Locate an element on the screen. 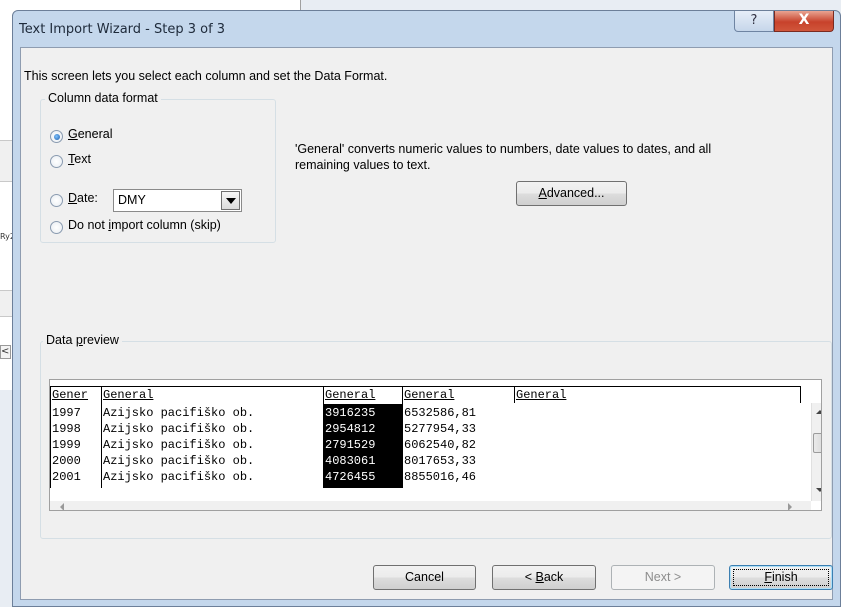 This screenshot has height=607, width=841. radio-general-label: General is located at coordinates (90, 134).